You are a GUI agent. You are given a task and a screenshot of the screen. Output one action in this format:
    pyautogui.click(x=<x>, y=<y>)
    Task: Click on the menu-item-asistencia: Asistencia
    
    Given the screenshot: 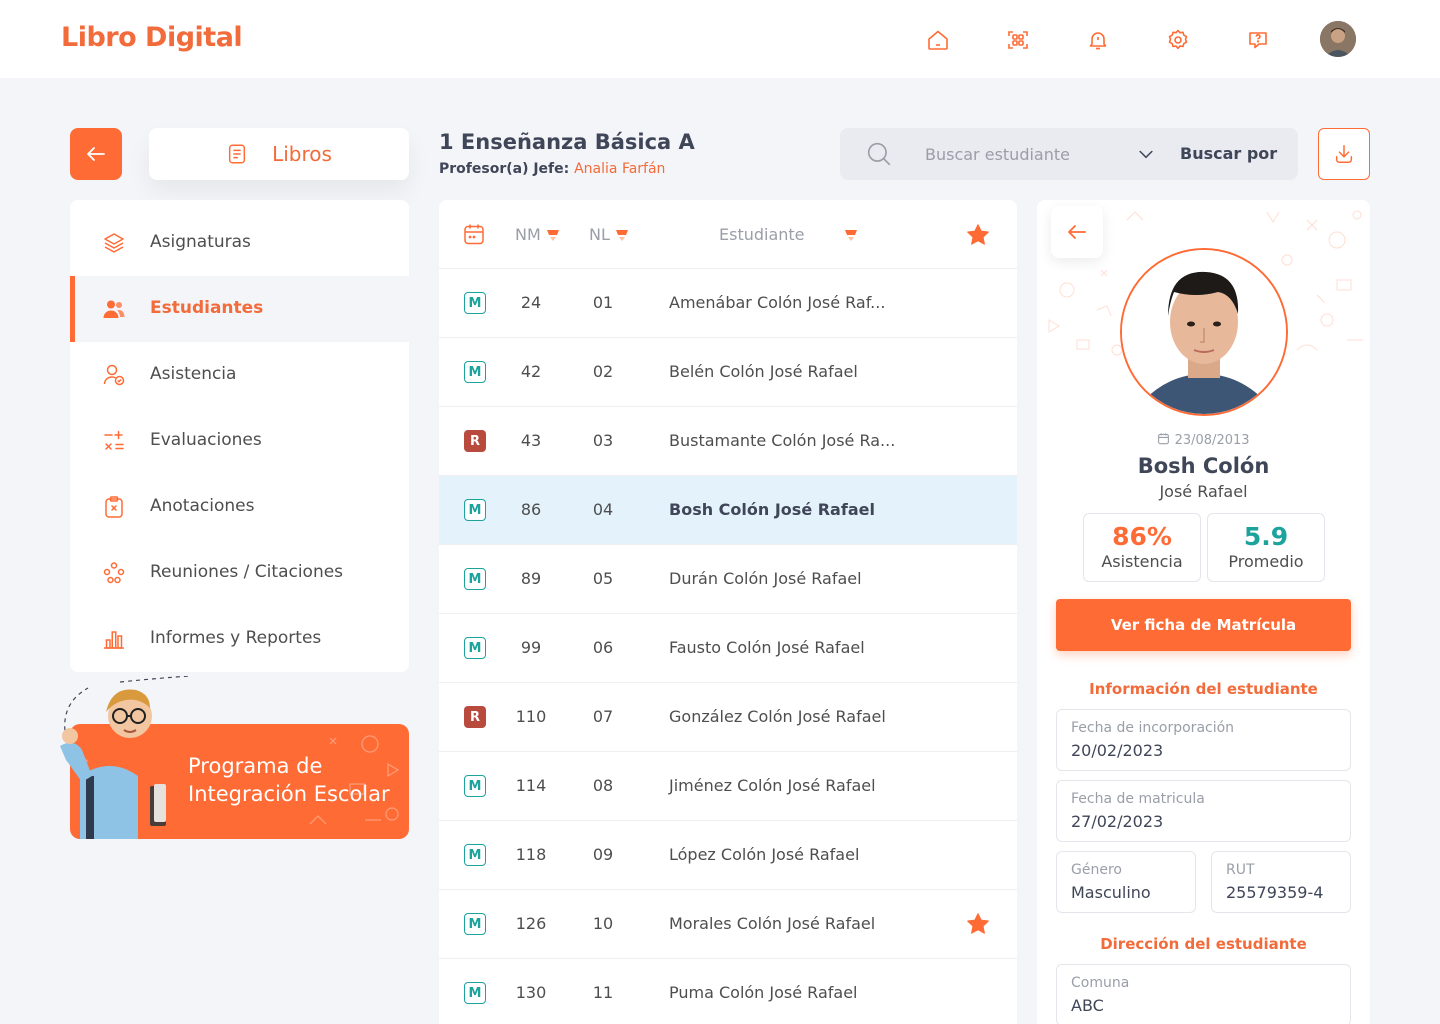 What is the action you would take?
    pyautogui.click(x=239, y=375)
    